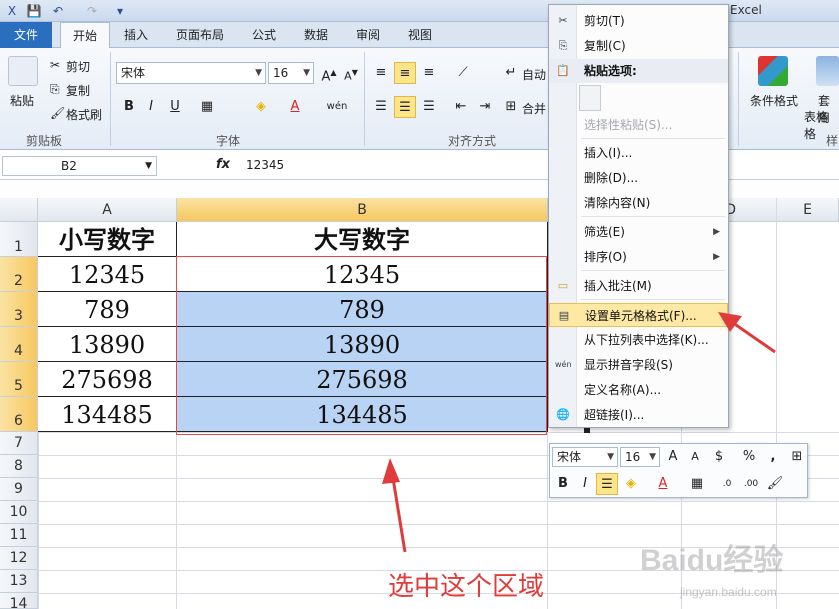 This screenshot has width=839, height=609. I want to click on watermark-logo: Baidu经验, so click(712, 560).